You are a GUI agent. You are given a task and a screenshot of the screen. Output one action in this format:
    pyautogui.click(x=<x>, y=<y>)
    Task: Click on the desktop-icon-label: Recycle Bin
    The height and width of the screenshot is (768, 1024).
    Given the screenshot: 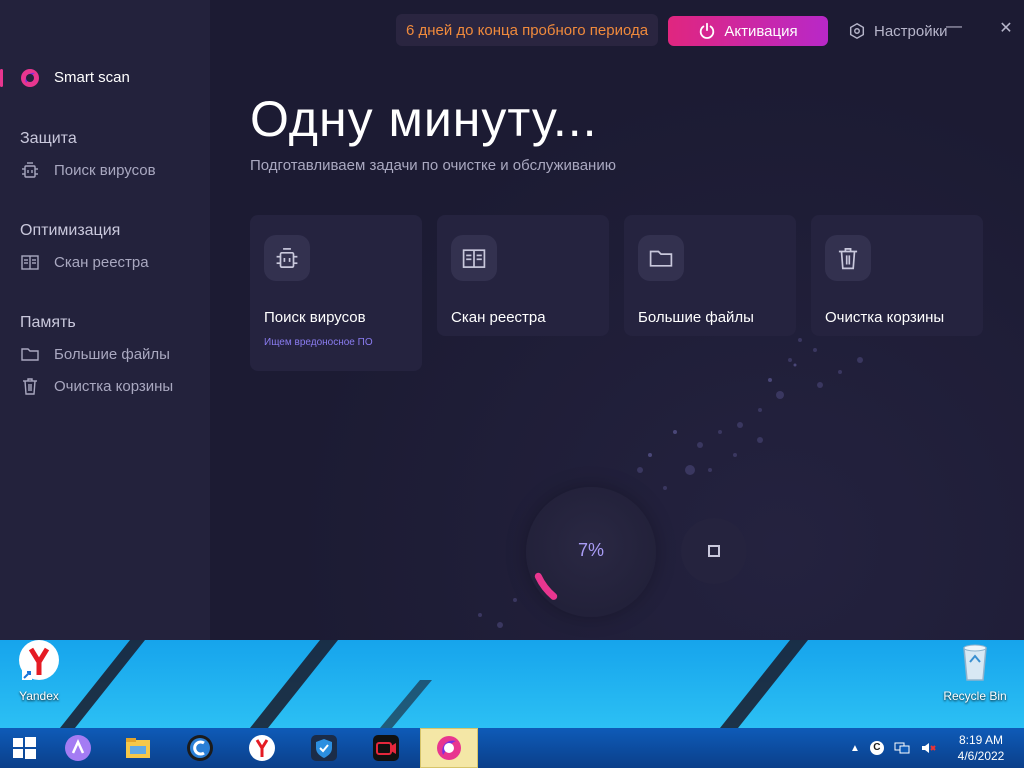 What is the action you would take?
    pyautogui.click(x=975, y=696)
    